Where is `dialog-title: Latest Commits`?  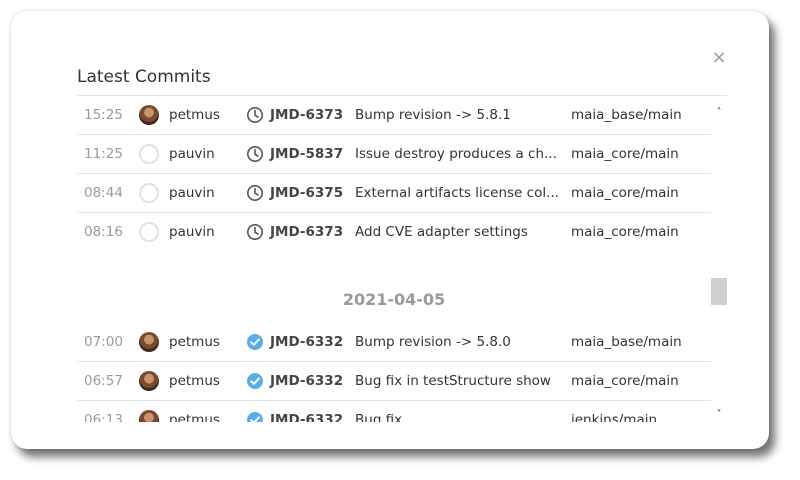 dialog-title: Latest Commits is located at coordinates (144, 77).